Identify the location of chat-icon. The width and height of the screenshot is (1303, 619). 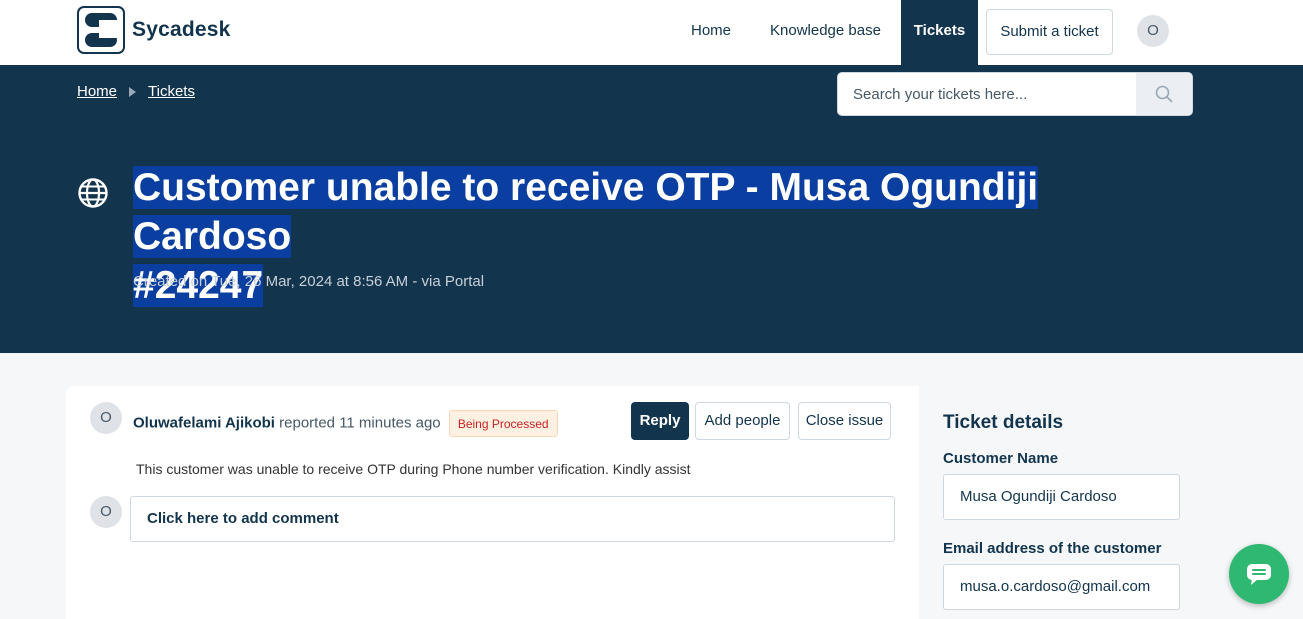
(1259, 574).